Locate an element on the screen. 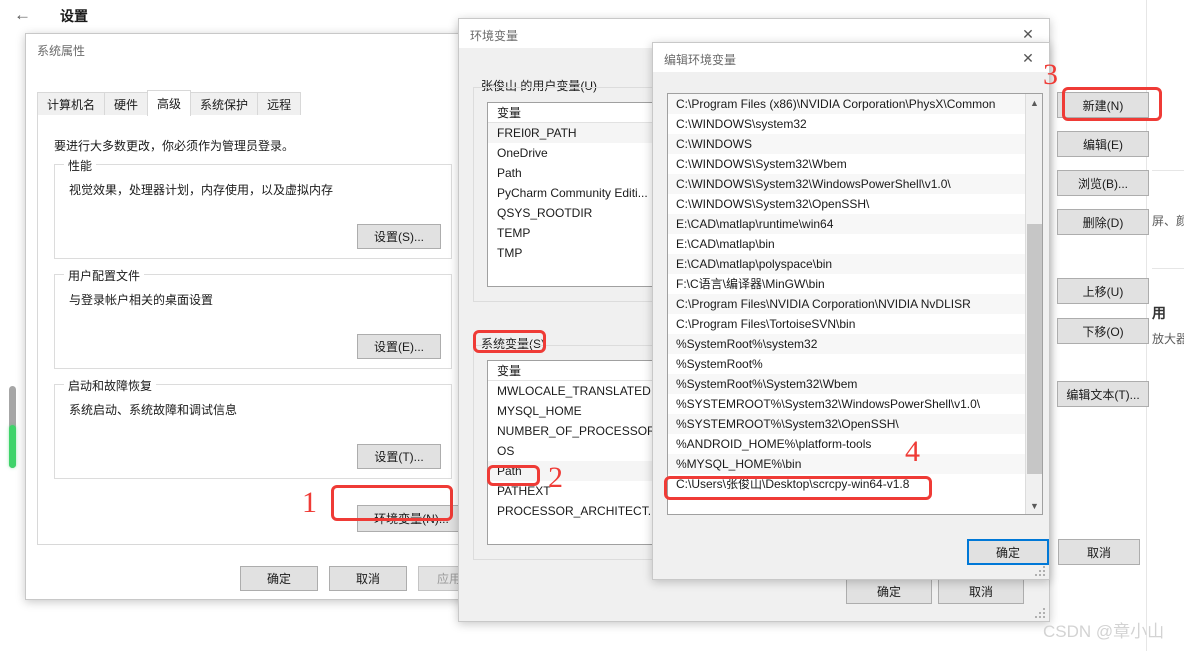  background-text-fragment: 用 is located at coordinates (1159, 313).